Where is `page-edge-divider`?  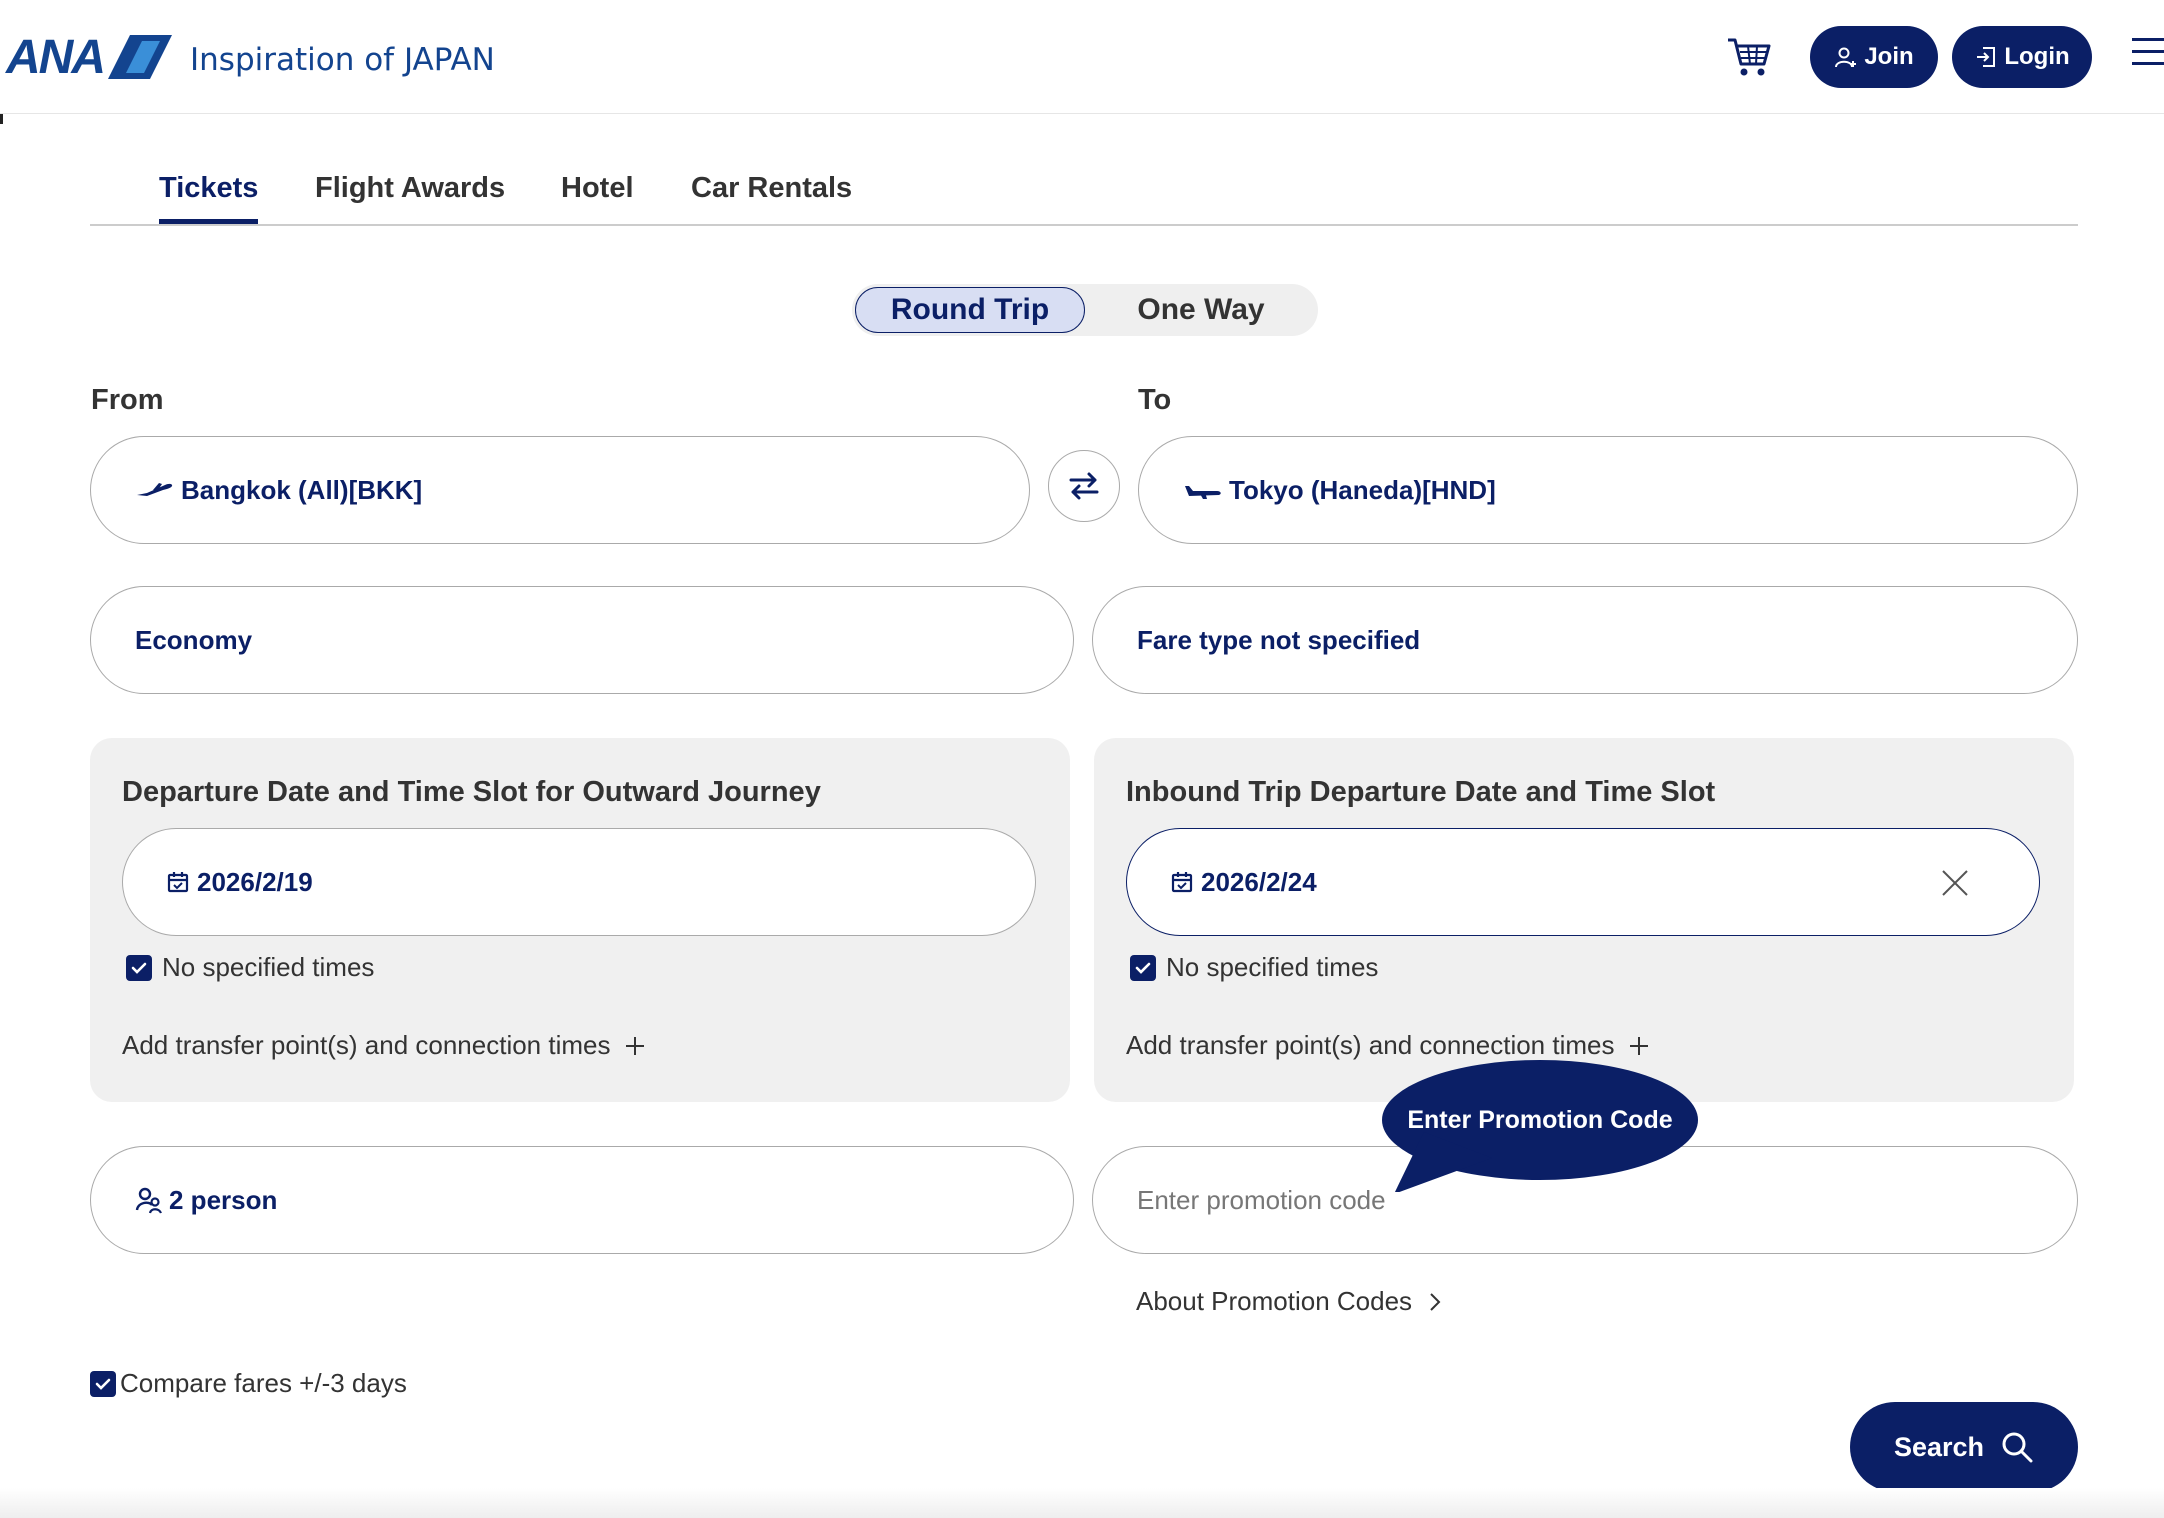 page-edge-divider is located at coordinates (1, 119).